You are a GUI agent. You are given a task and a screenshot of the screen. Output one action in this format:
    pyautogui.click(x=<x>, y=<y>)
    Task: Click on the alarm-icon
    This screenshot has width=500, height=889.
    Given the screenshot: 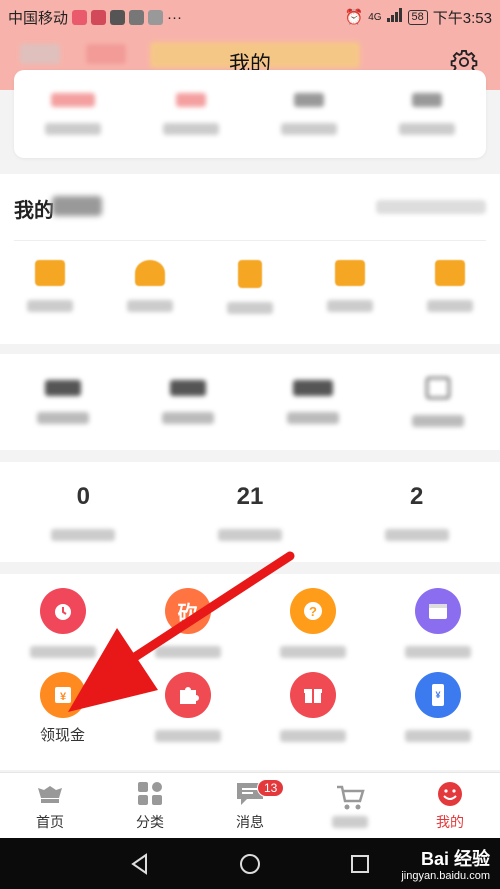 What is the action you would take?
    pyautogui.click(x=62, y=611)
    